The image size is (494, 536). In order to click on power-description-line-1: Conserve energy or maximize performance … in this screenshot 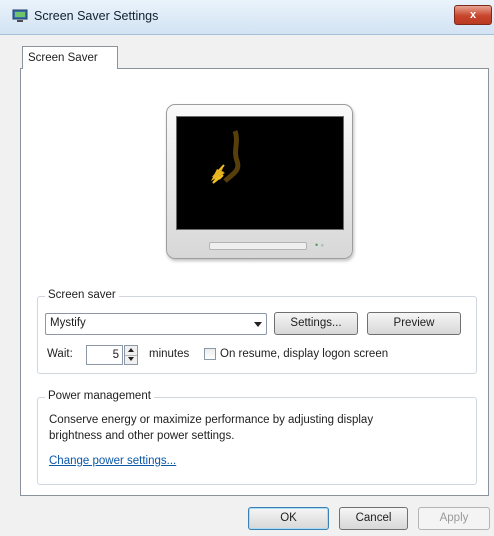, I will do `click(211, 420)`.